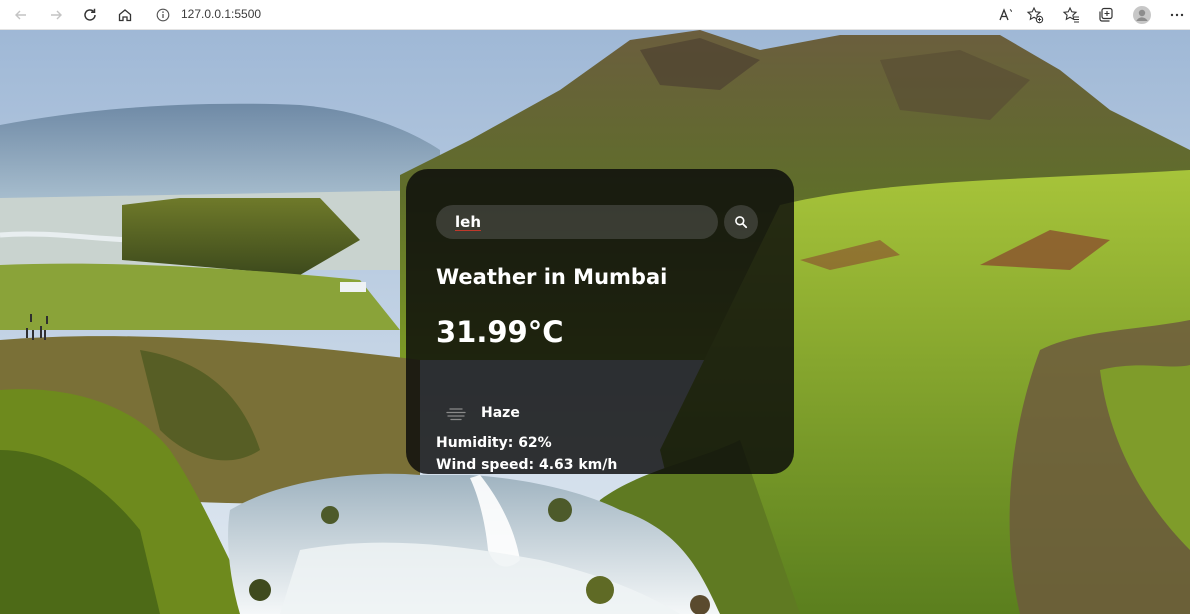 The image size is (1190, 614). I want to click on menu-button, so click(1177, 15).